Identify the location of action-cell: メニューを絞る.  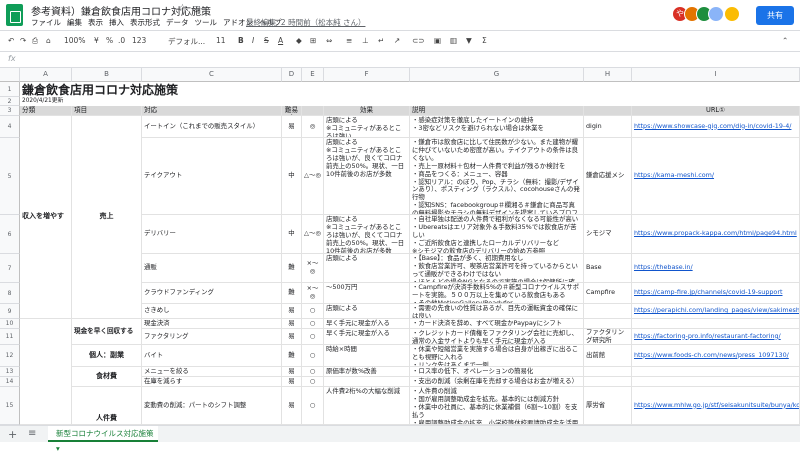
(212, 372).